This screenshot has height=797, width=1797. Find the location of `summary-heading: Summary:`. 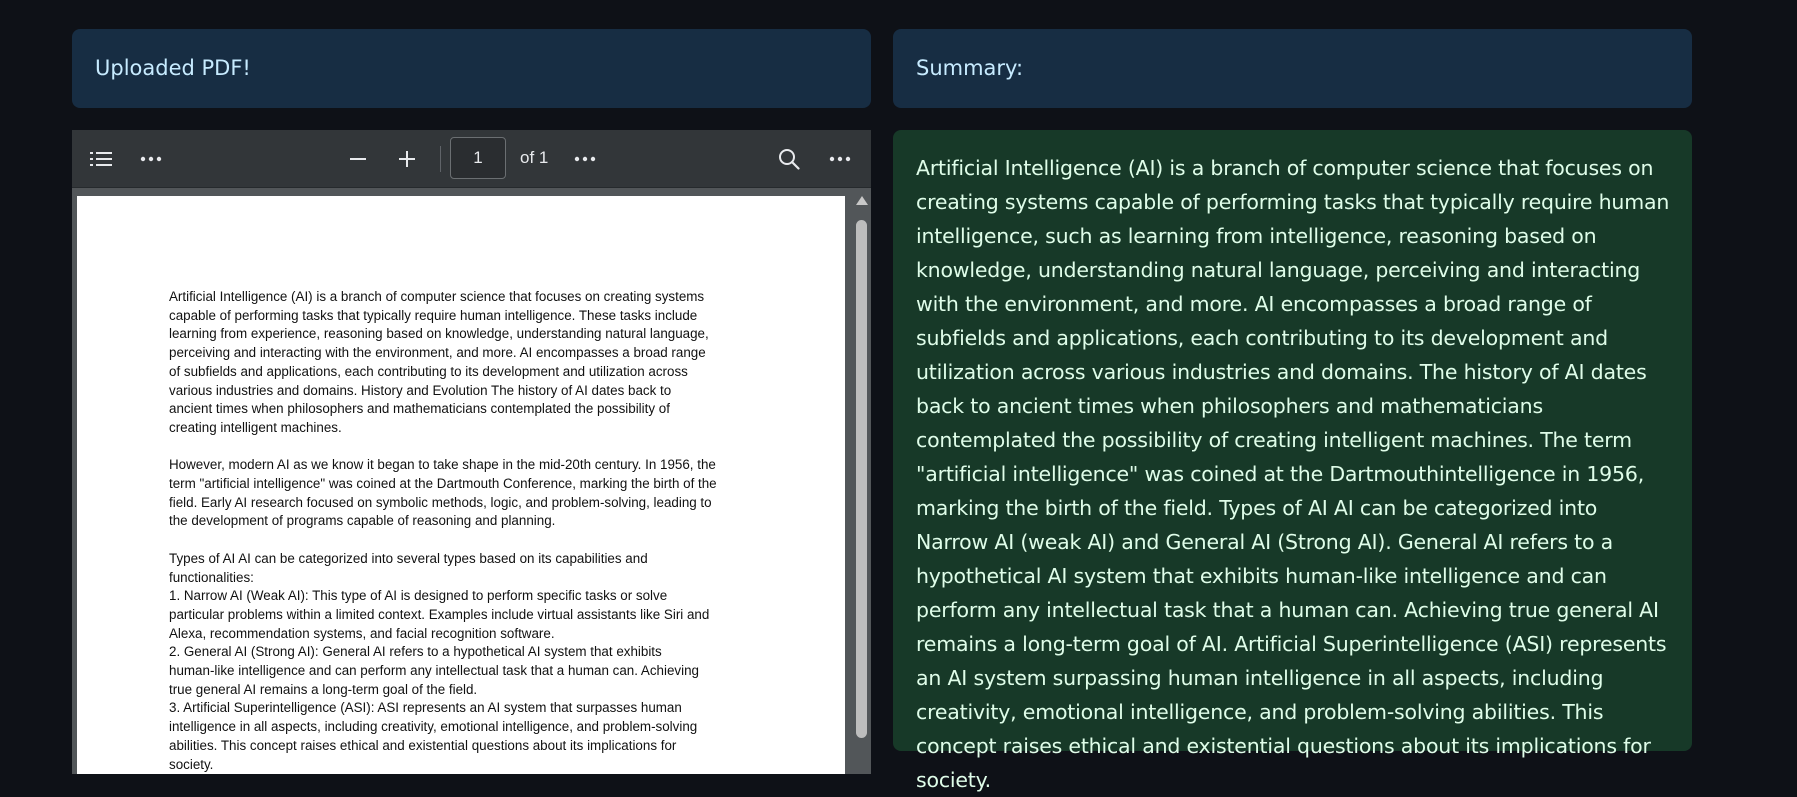

summary-heading: Summary: is located at coordinates (970, 68).